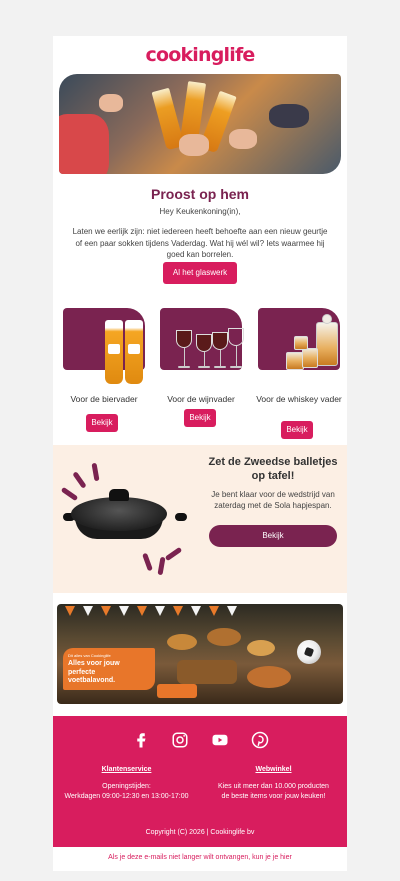 The width and height of the screenshot is (400, 881). Describe the element at coordinates (180, 740) in the screenshot. I see `instagram-icon` at that location.